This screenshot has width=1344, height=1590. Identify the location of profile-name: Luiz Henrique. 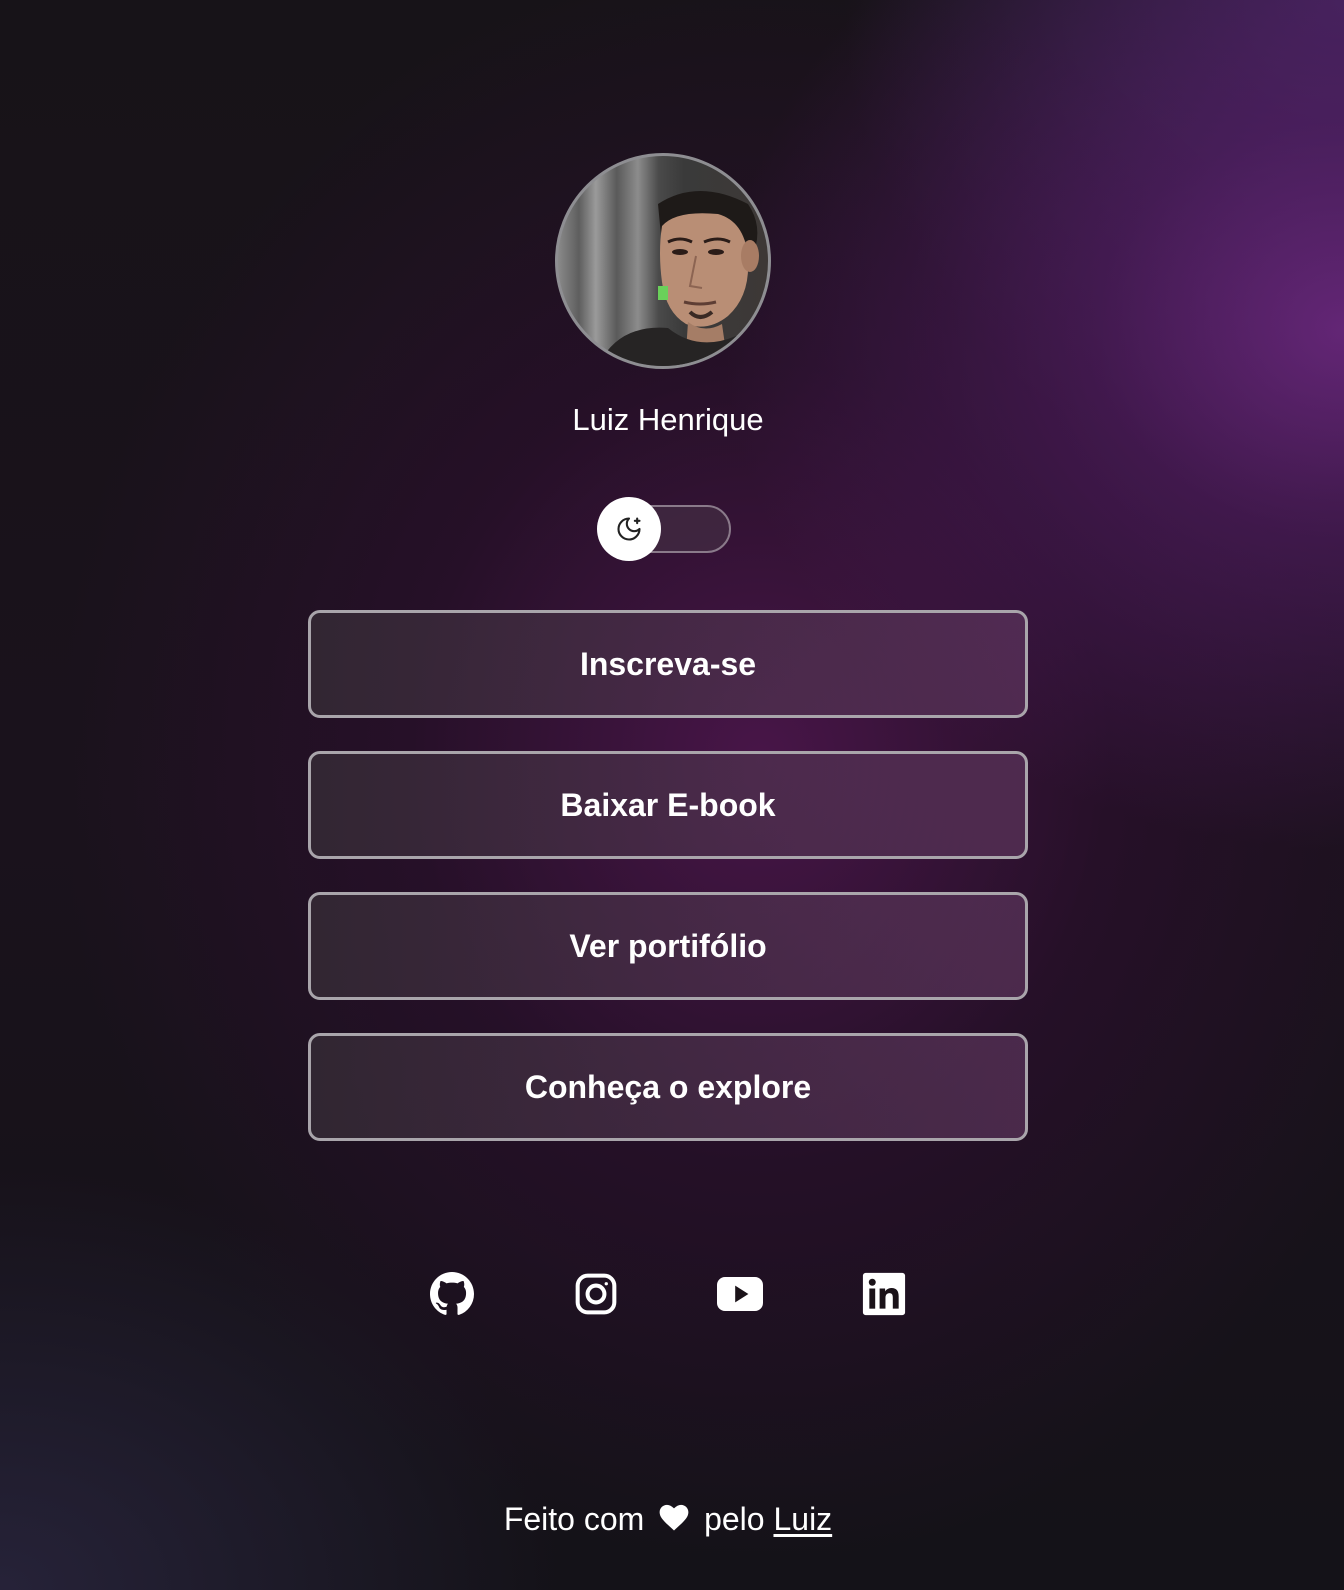
(668, 419).